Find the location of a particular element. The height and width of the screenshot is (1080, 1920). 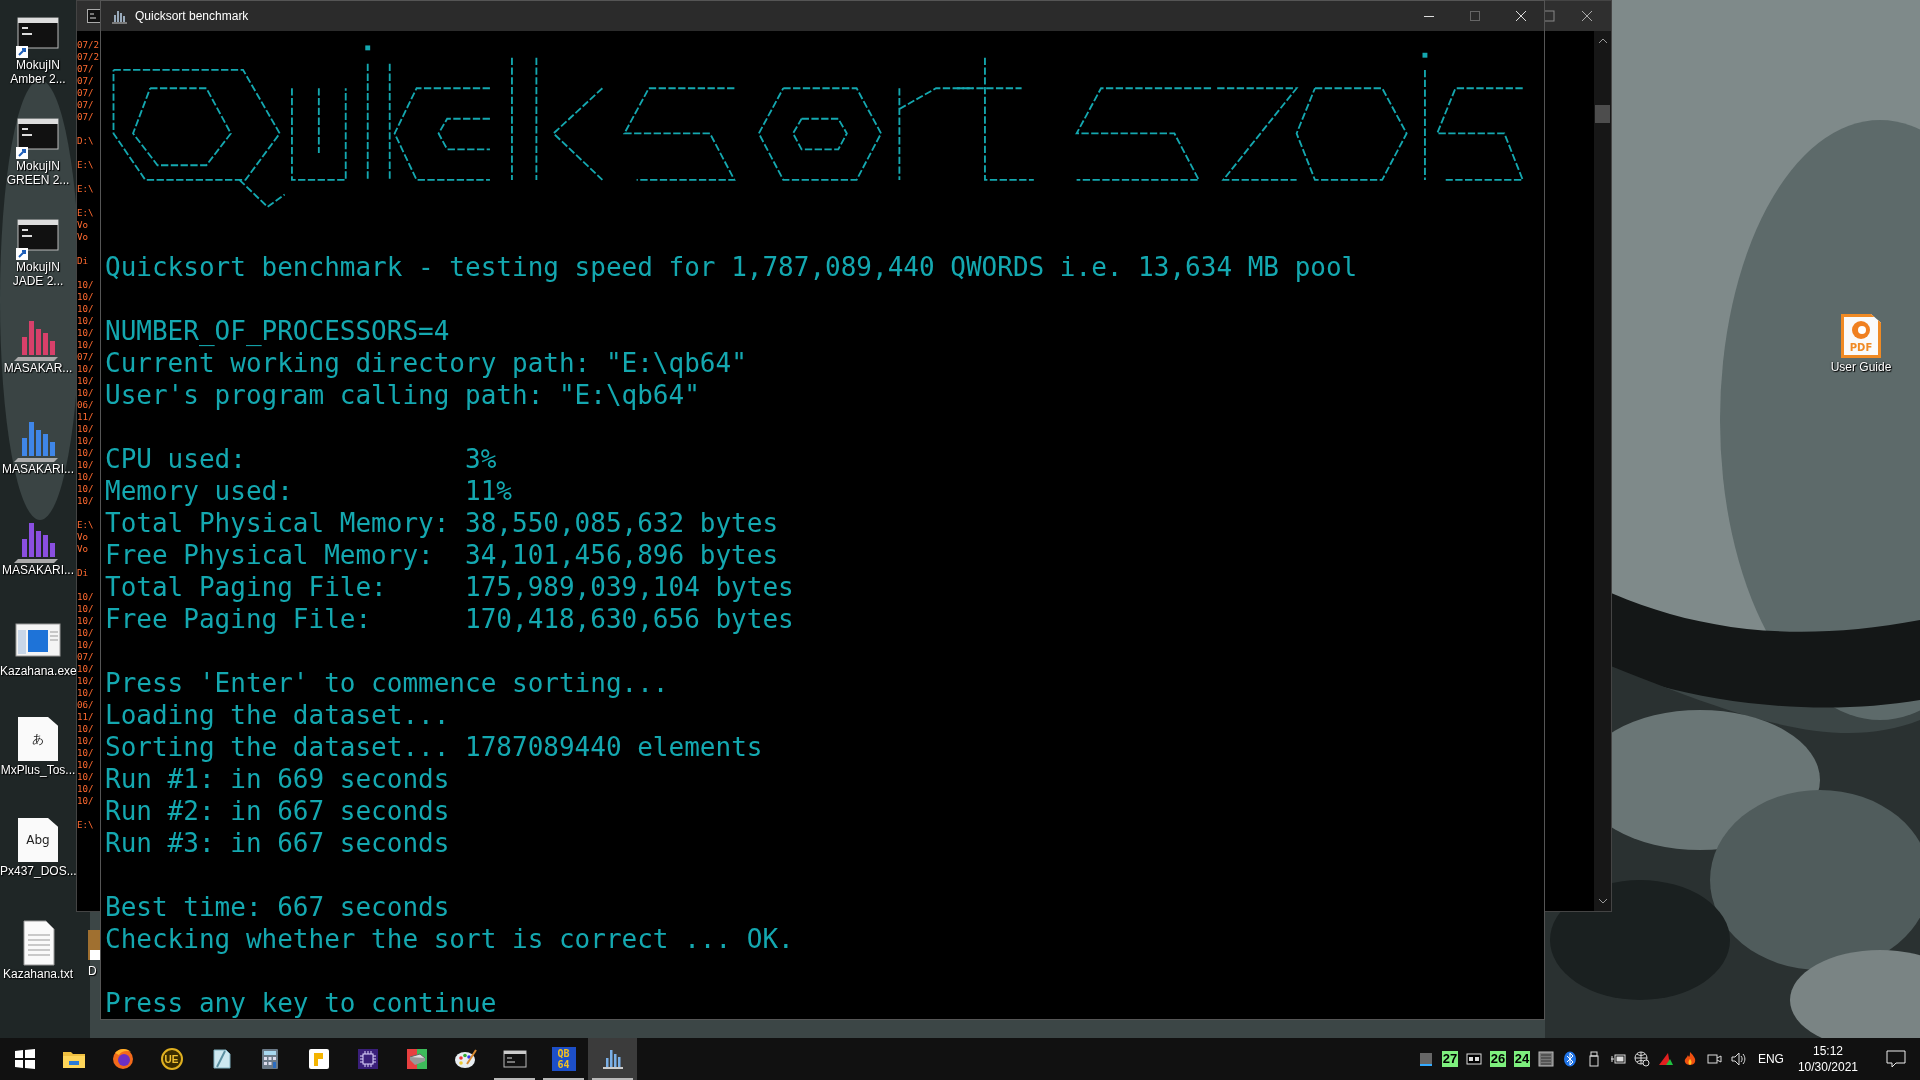

tape-icon is located at coordinates (1473, 1059).